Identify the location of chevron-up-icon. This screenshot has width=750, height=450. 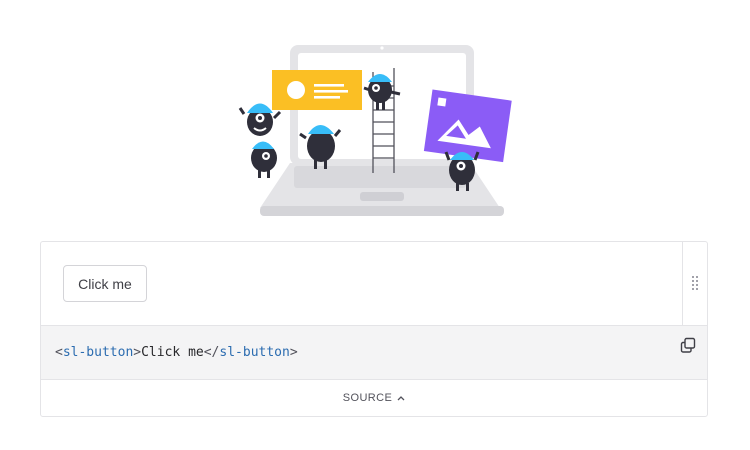
(401, 398).